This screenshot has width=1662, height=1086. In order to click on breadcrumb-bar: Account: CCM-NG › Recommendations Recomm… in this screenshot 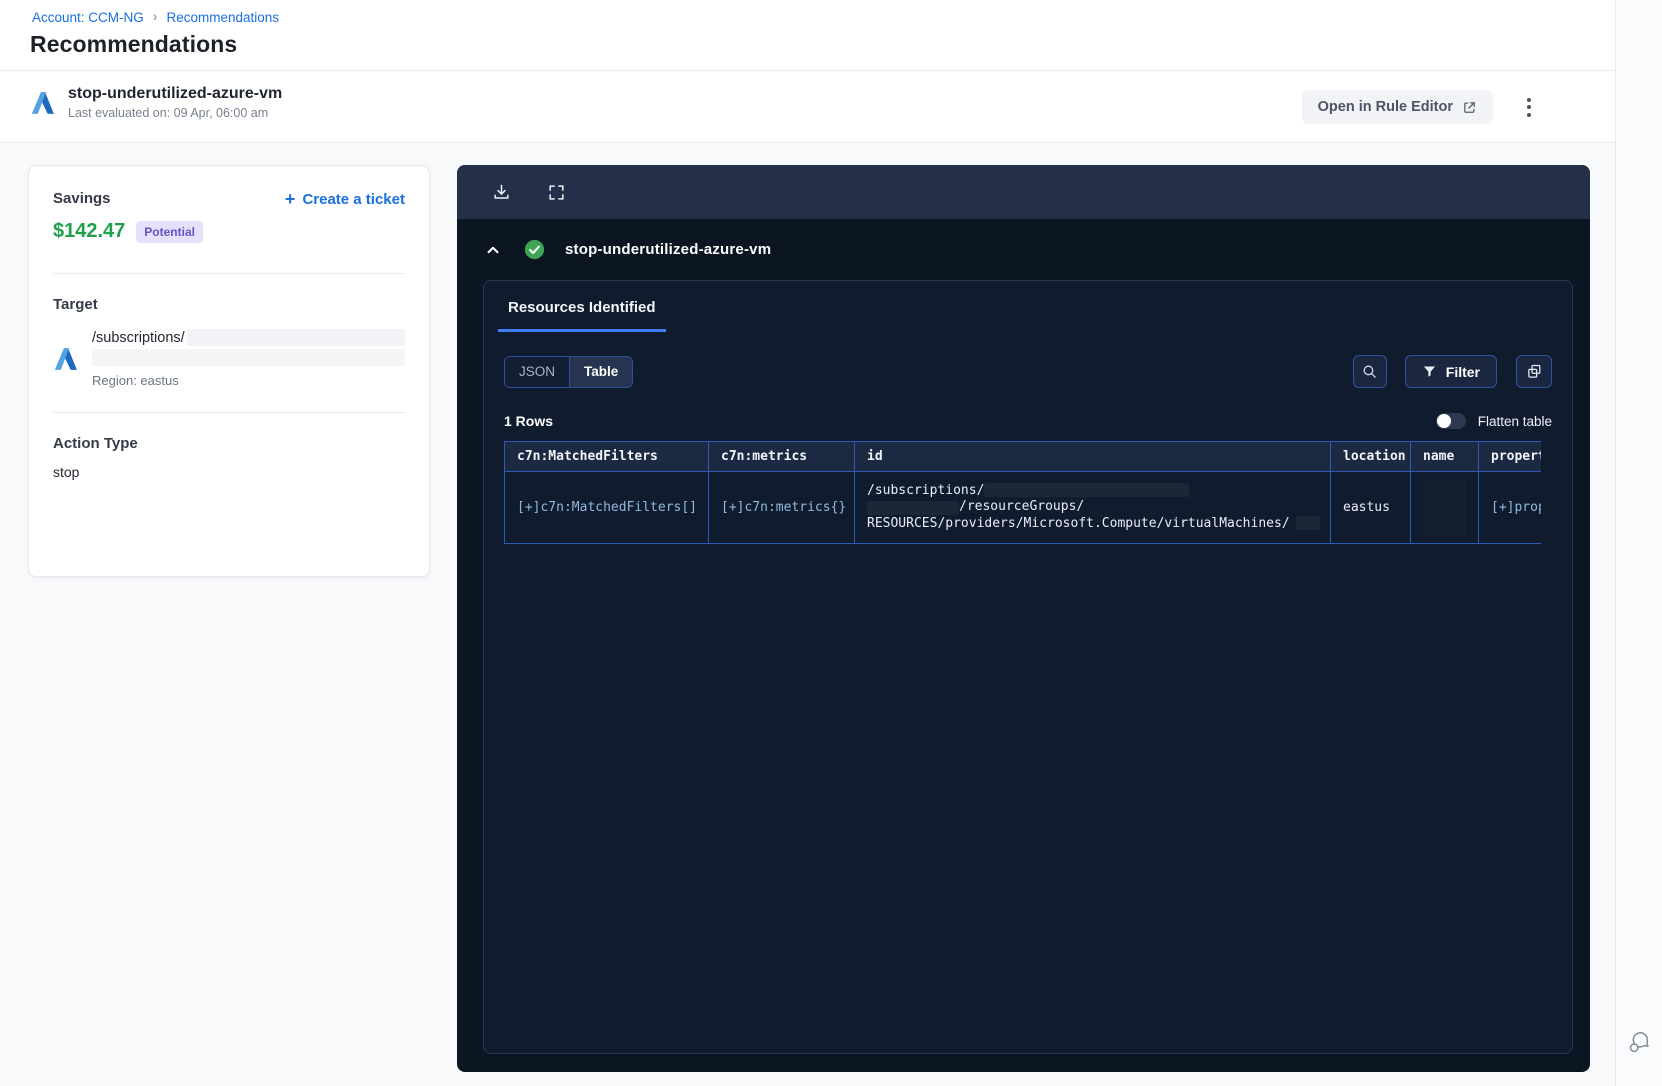, I will do `click(807, 35)`.